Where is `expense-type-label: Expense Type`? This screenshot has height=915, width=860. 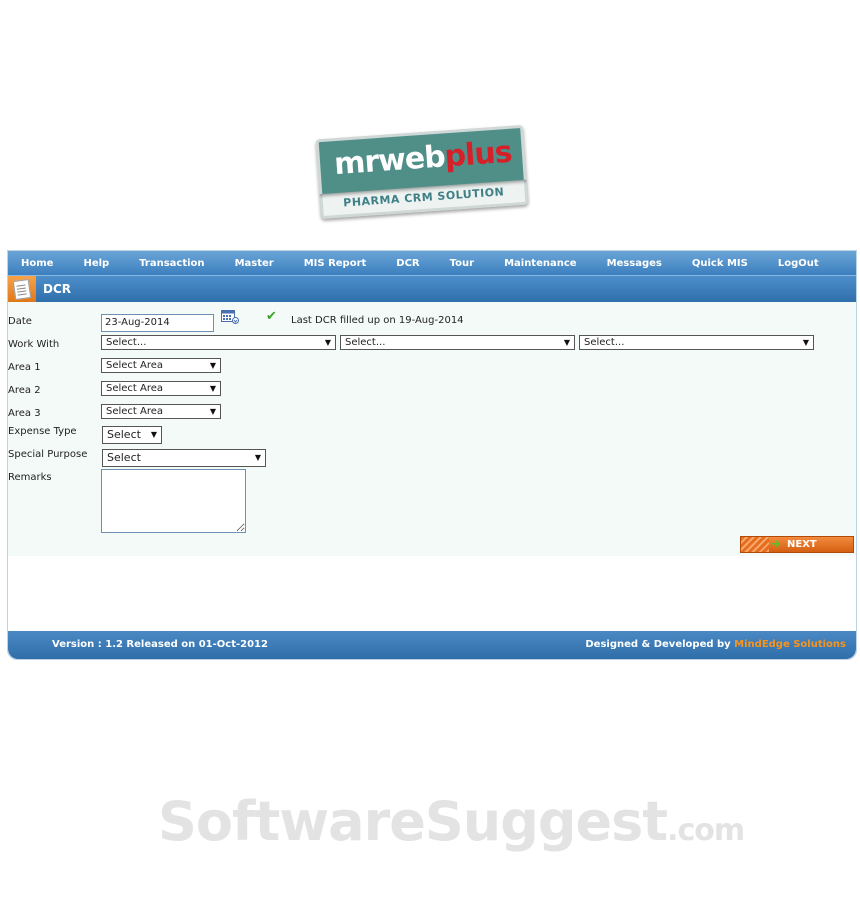
expense-type-label: Expense Type is located at coordinates (42, 431).